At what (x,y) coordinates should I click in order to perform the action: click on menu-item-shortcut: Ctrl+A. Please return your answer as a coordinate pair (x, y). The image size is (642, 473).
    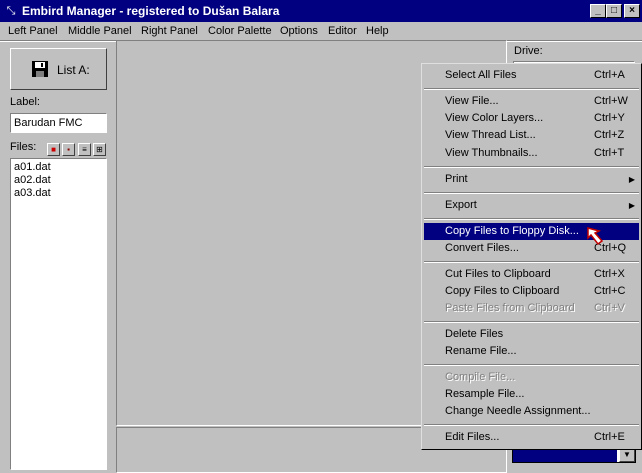
    Looking at the image, I should click on (609, 75).